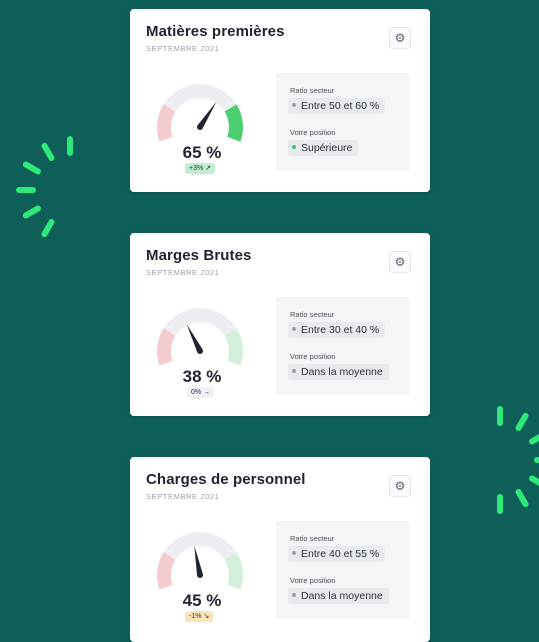 The image size is (539, 642). I want to click on ratio-value: Entre 30 et 40 %, so click(340, 330).